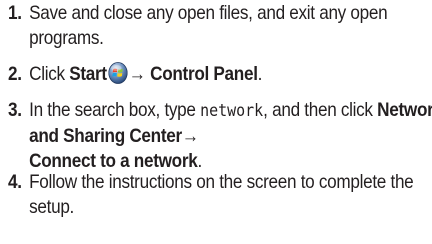  What do you see at coordinates (15, 110) in the screenshot?
I see `step-number: 3.` at bounding box center [15, 110].